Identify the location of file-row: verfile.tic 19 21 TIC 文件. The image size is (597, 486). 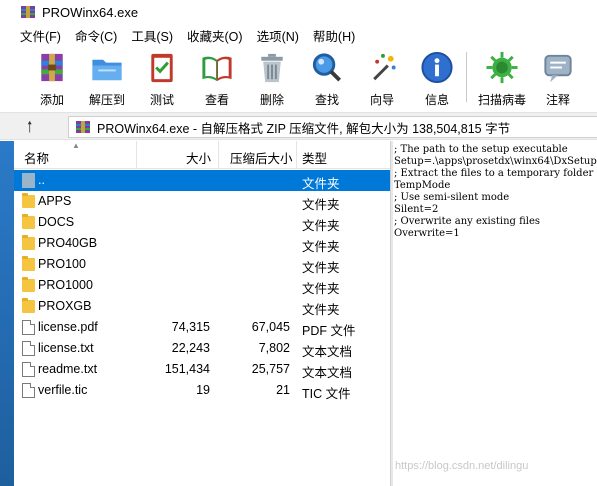
(202, 390).